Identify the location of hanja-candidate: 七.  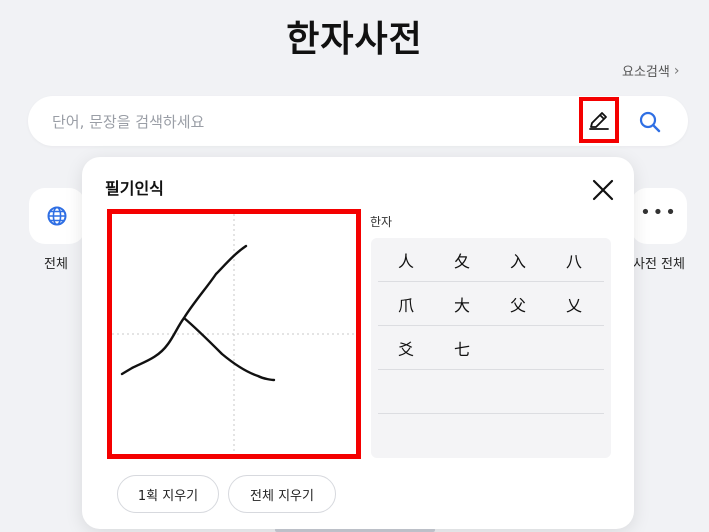
(462, 347).